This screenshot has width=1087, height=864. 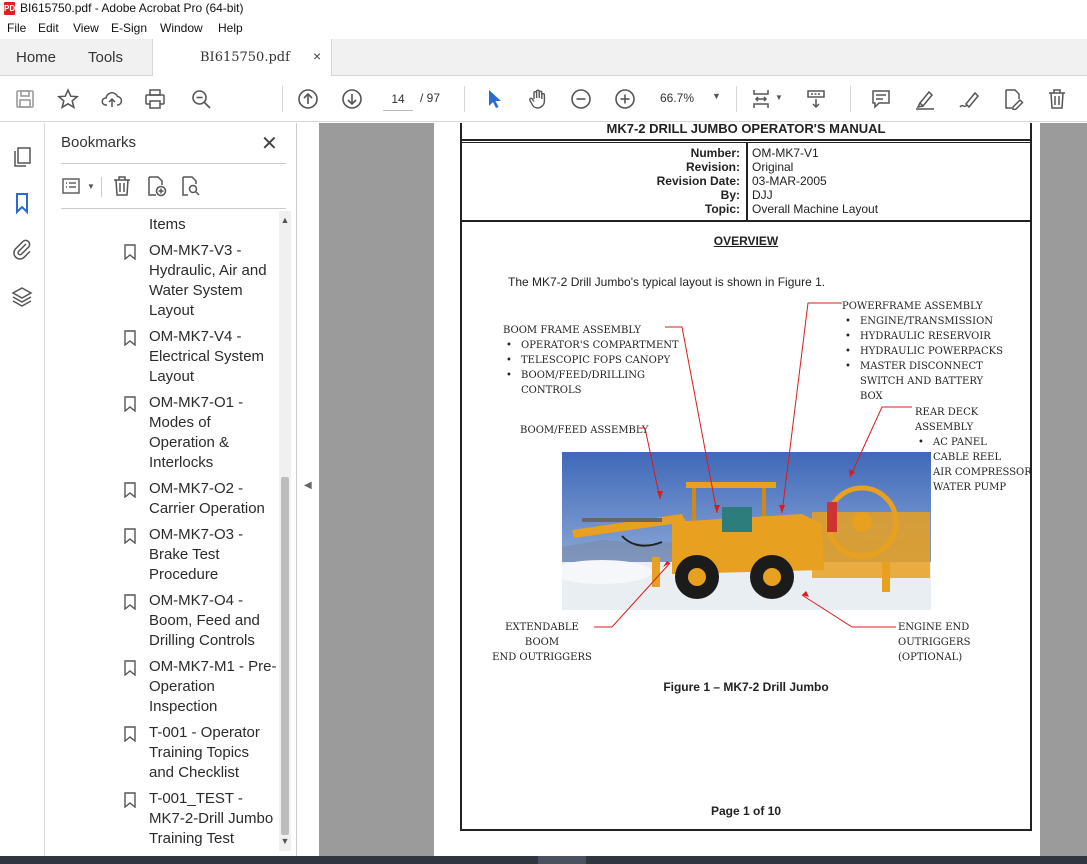 What do you see at coordinates (201, 99) in the screenshot?
I see `zoom-search-icon` at bounding box center [201, 99].